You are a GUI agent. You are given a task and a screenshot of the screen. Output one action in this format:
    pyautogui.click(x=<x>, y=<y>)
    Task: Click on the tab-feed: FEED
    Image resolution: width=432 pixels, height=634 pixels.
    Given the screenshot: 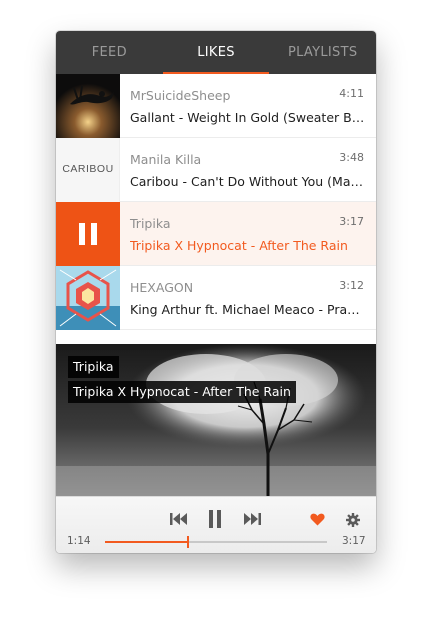 What is the action you would take?
    pyautogui.click(x=109, y=52)
    